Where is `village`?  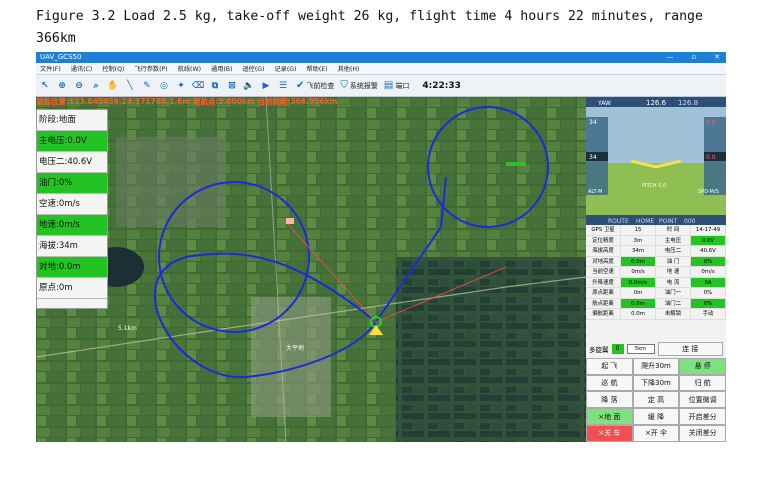
village is located at coordinates (171, 182).